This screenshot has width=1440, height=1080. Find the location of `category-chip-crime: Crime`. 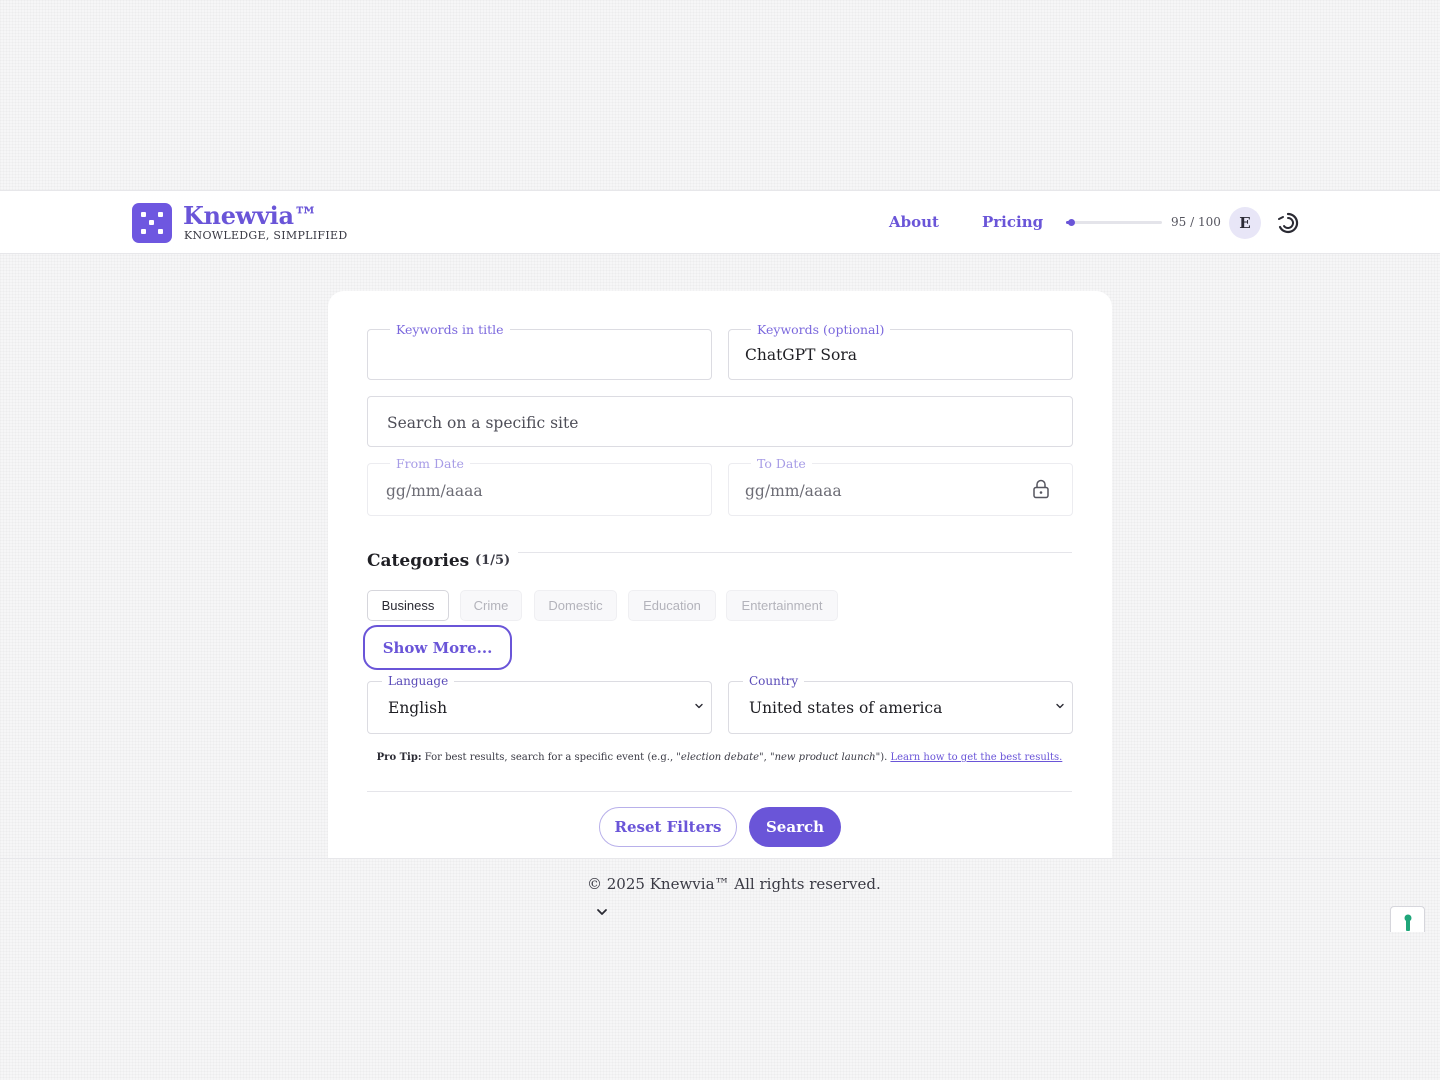

category-chip-crime: Crime is located at coordinates (491, 605).